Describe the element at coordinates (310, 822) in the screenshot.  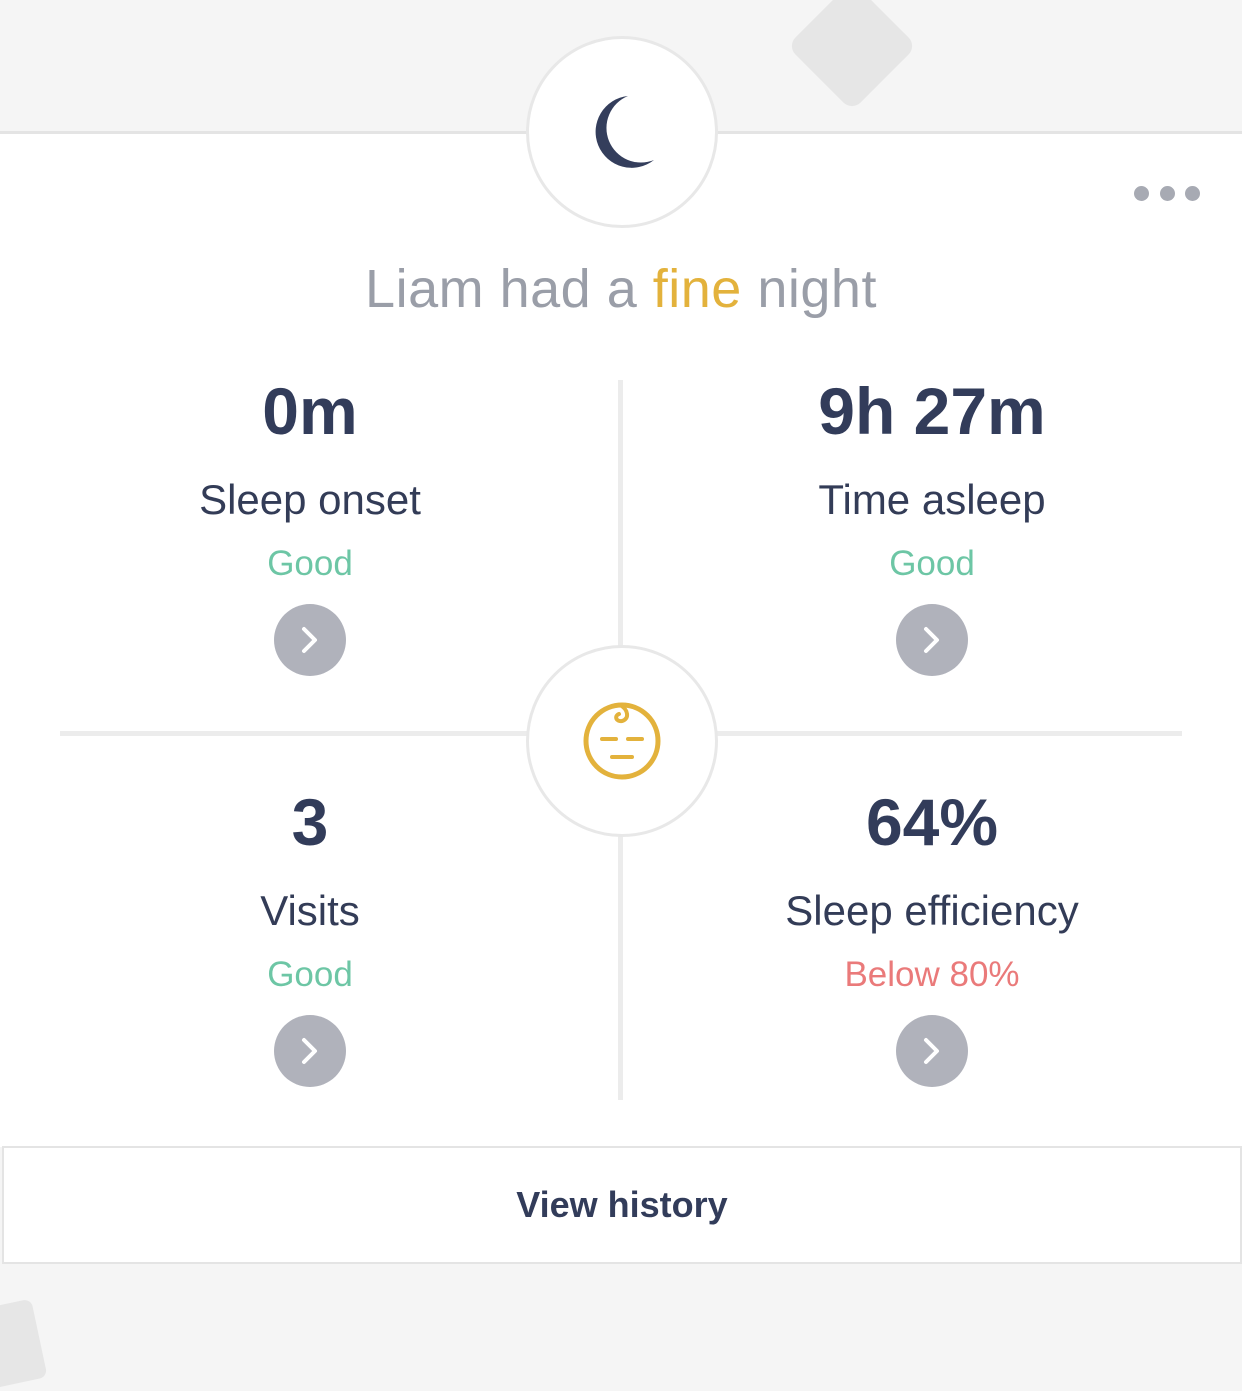
I see `metric-value: 3` at that location.